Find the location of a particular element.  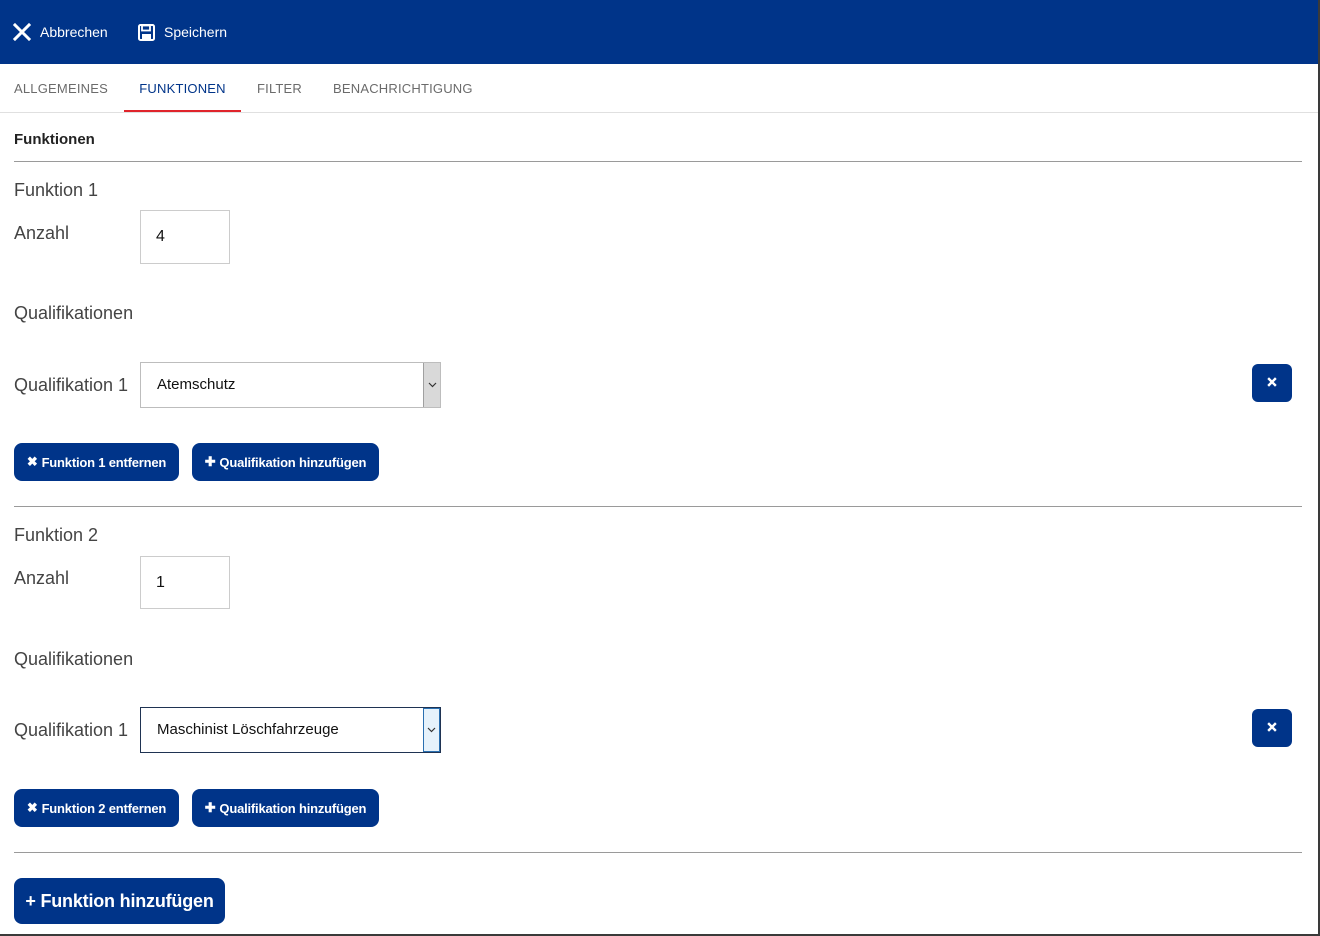

function-2-qualifications-heading: Qualifikationen is located at coordinates (74, 659).